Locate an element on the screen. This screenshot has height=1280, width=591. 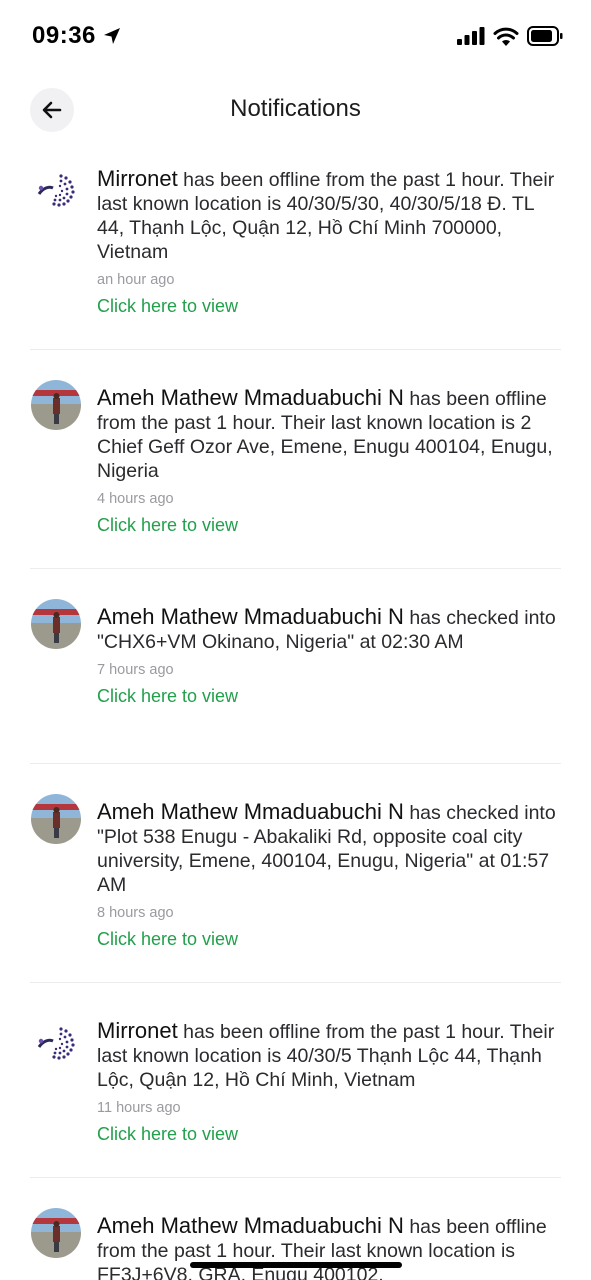
header: Notifications is located at coordinates (295, 110).